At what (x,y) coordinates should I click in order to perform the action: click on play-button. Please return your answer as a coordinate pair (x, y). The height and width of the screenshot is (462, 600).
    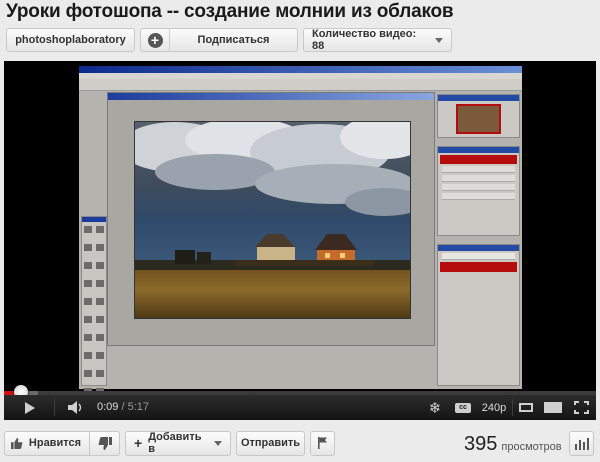
    Looking at the image, I should click on (30, 407).